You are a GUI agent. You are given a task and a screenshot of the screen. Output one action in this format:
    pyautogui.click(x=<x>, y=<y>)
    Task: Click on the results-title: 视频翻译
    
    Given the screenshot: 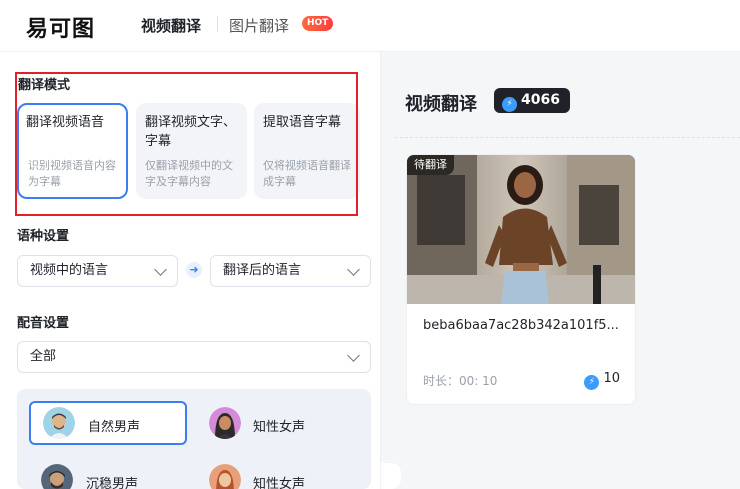 What is the action you would take?
    pyautogui.click(x=441, y=104)
    